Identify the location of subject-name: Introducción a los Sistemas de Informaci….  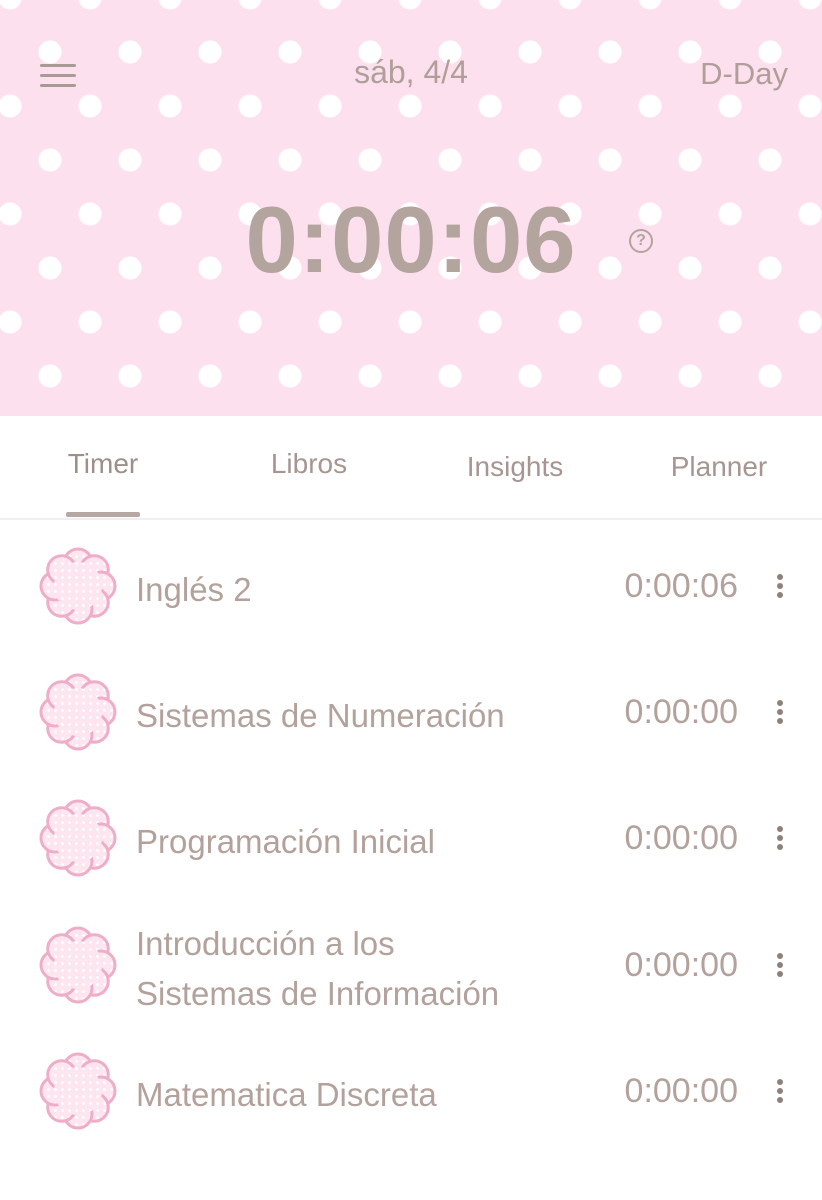
(317, 969).